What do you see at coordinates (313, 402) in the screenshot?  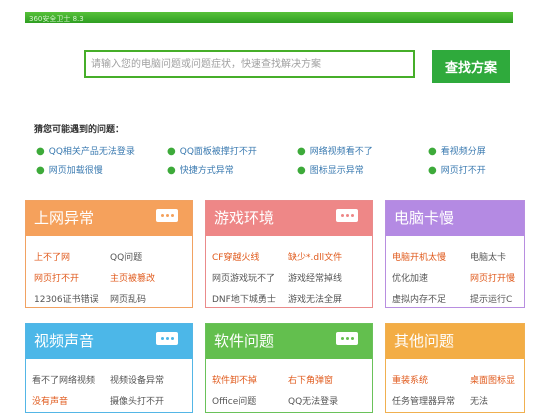 I see `card-link: QQ无法登录` at bounding box center [313, 402].